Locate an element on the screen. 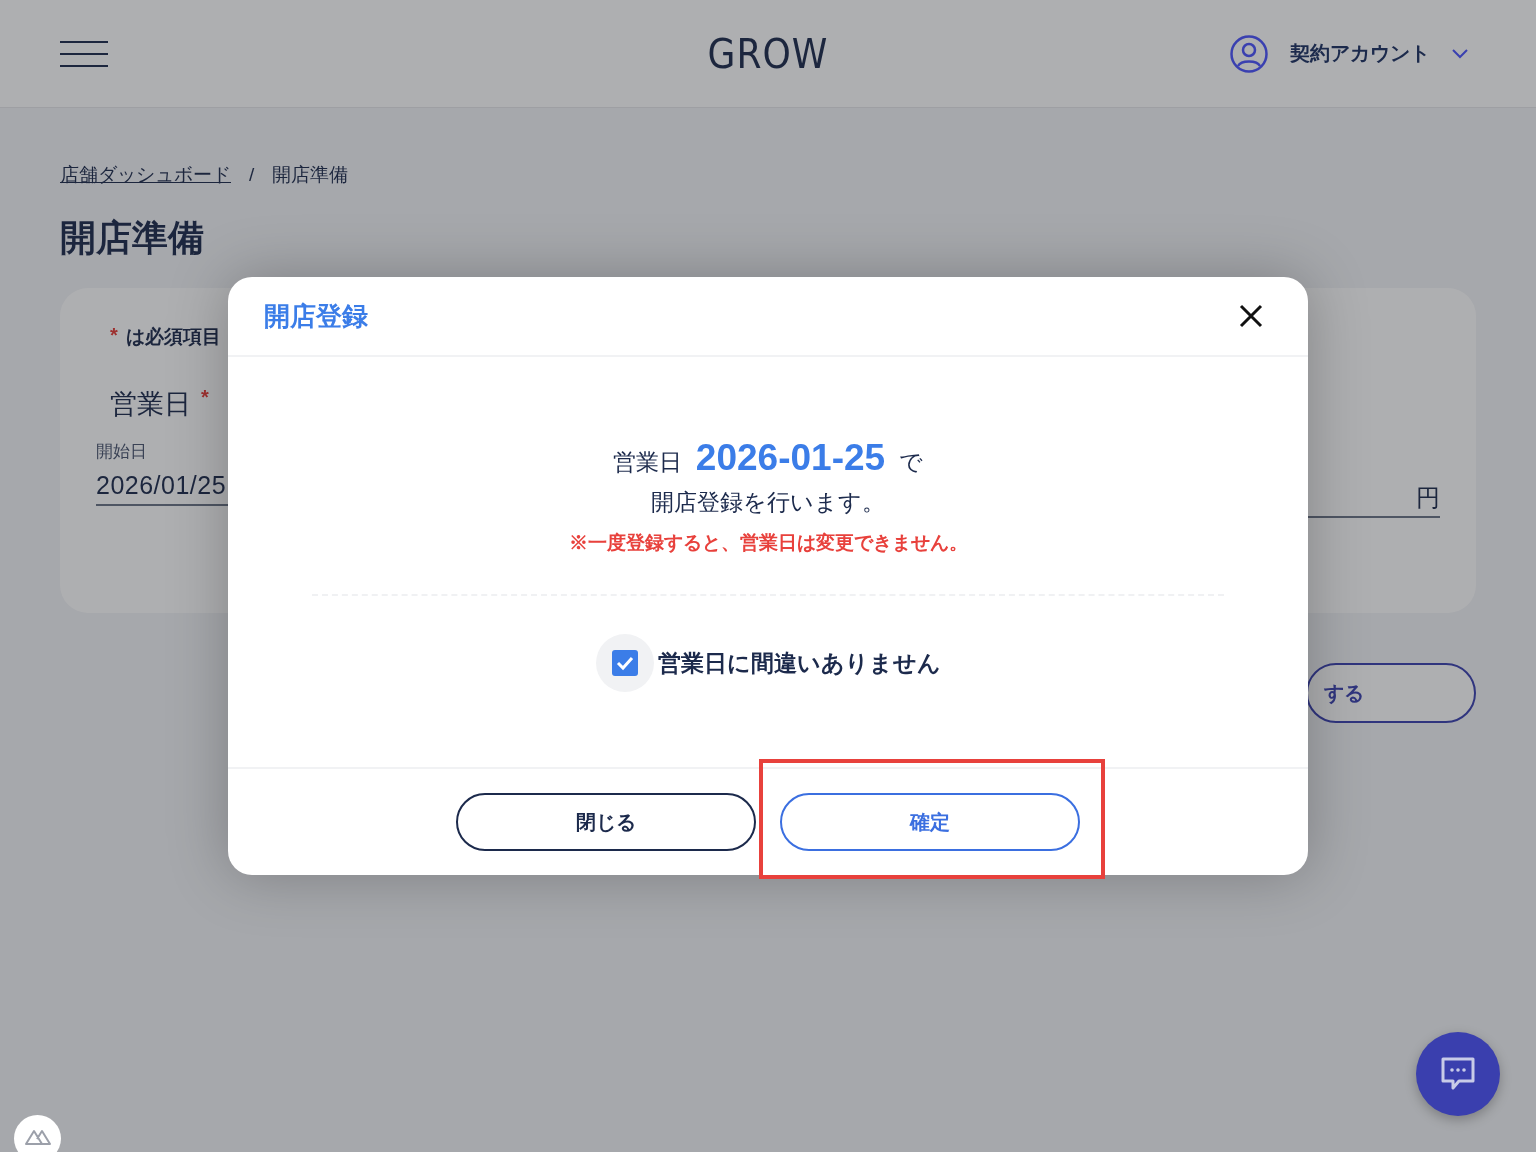 The image size is (1536, 1152). start-date-label: 開始日 is located at coordinates (121, 452).